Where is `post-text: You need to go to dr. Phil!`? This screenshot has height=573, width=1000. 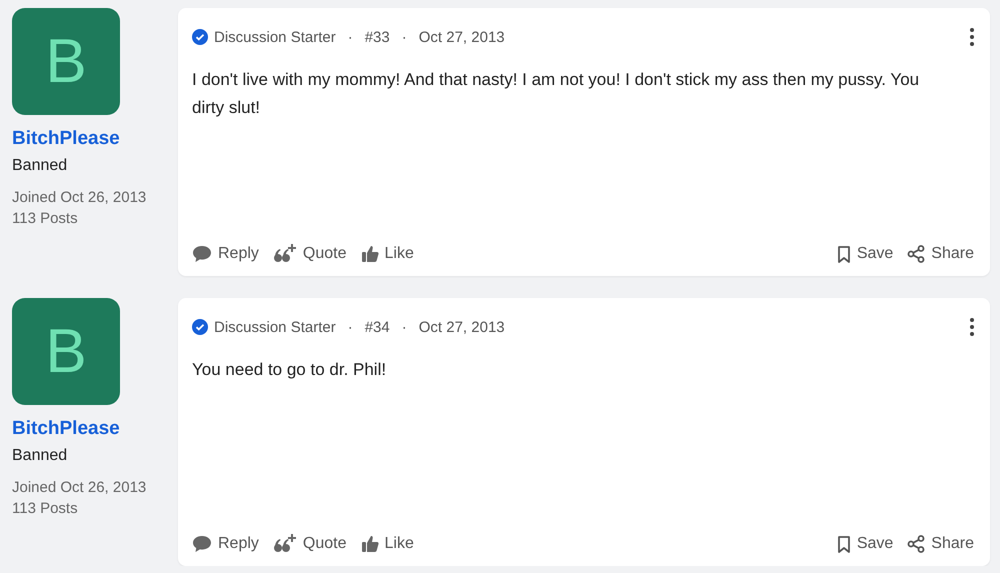 post-text: You need to go to dr. Phil! is located at coordinates (290, 370).